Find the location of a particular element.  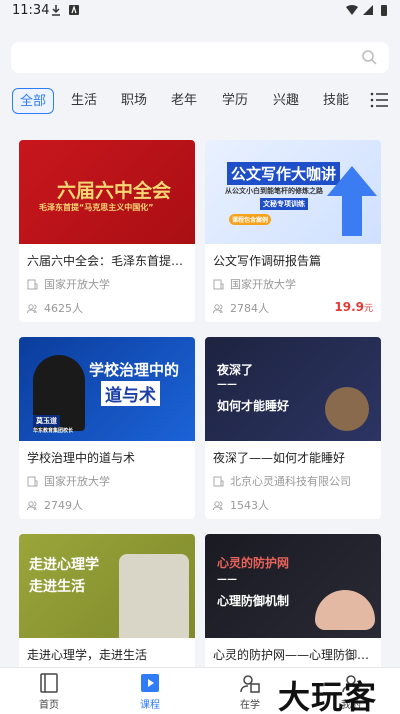

nav-studying: 在学 is located at coordinates (250, 691).